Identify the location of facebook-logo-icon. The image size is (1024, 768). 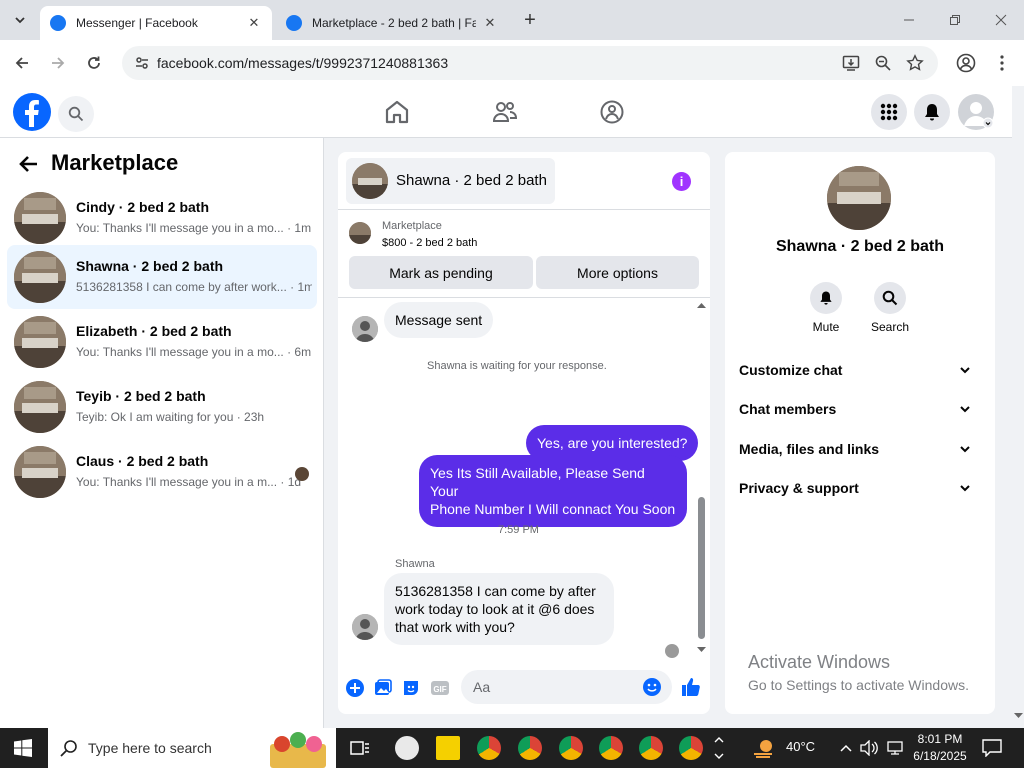
(32, 112).